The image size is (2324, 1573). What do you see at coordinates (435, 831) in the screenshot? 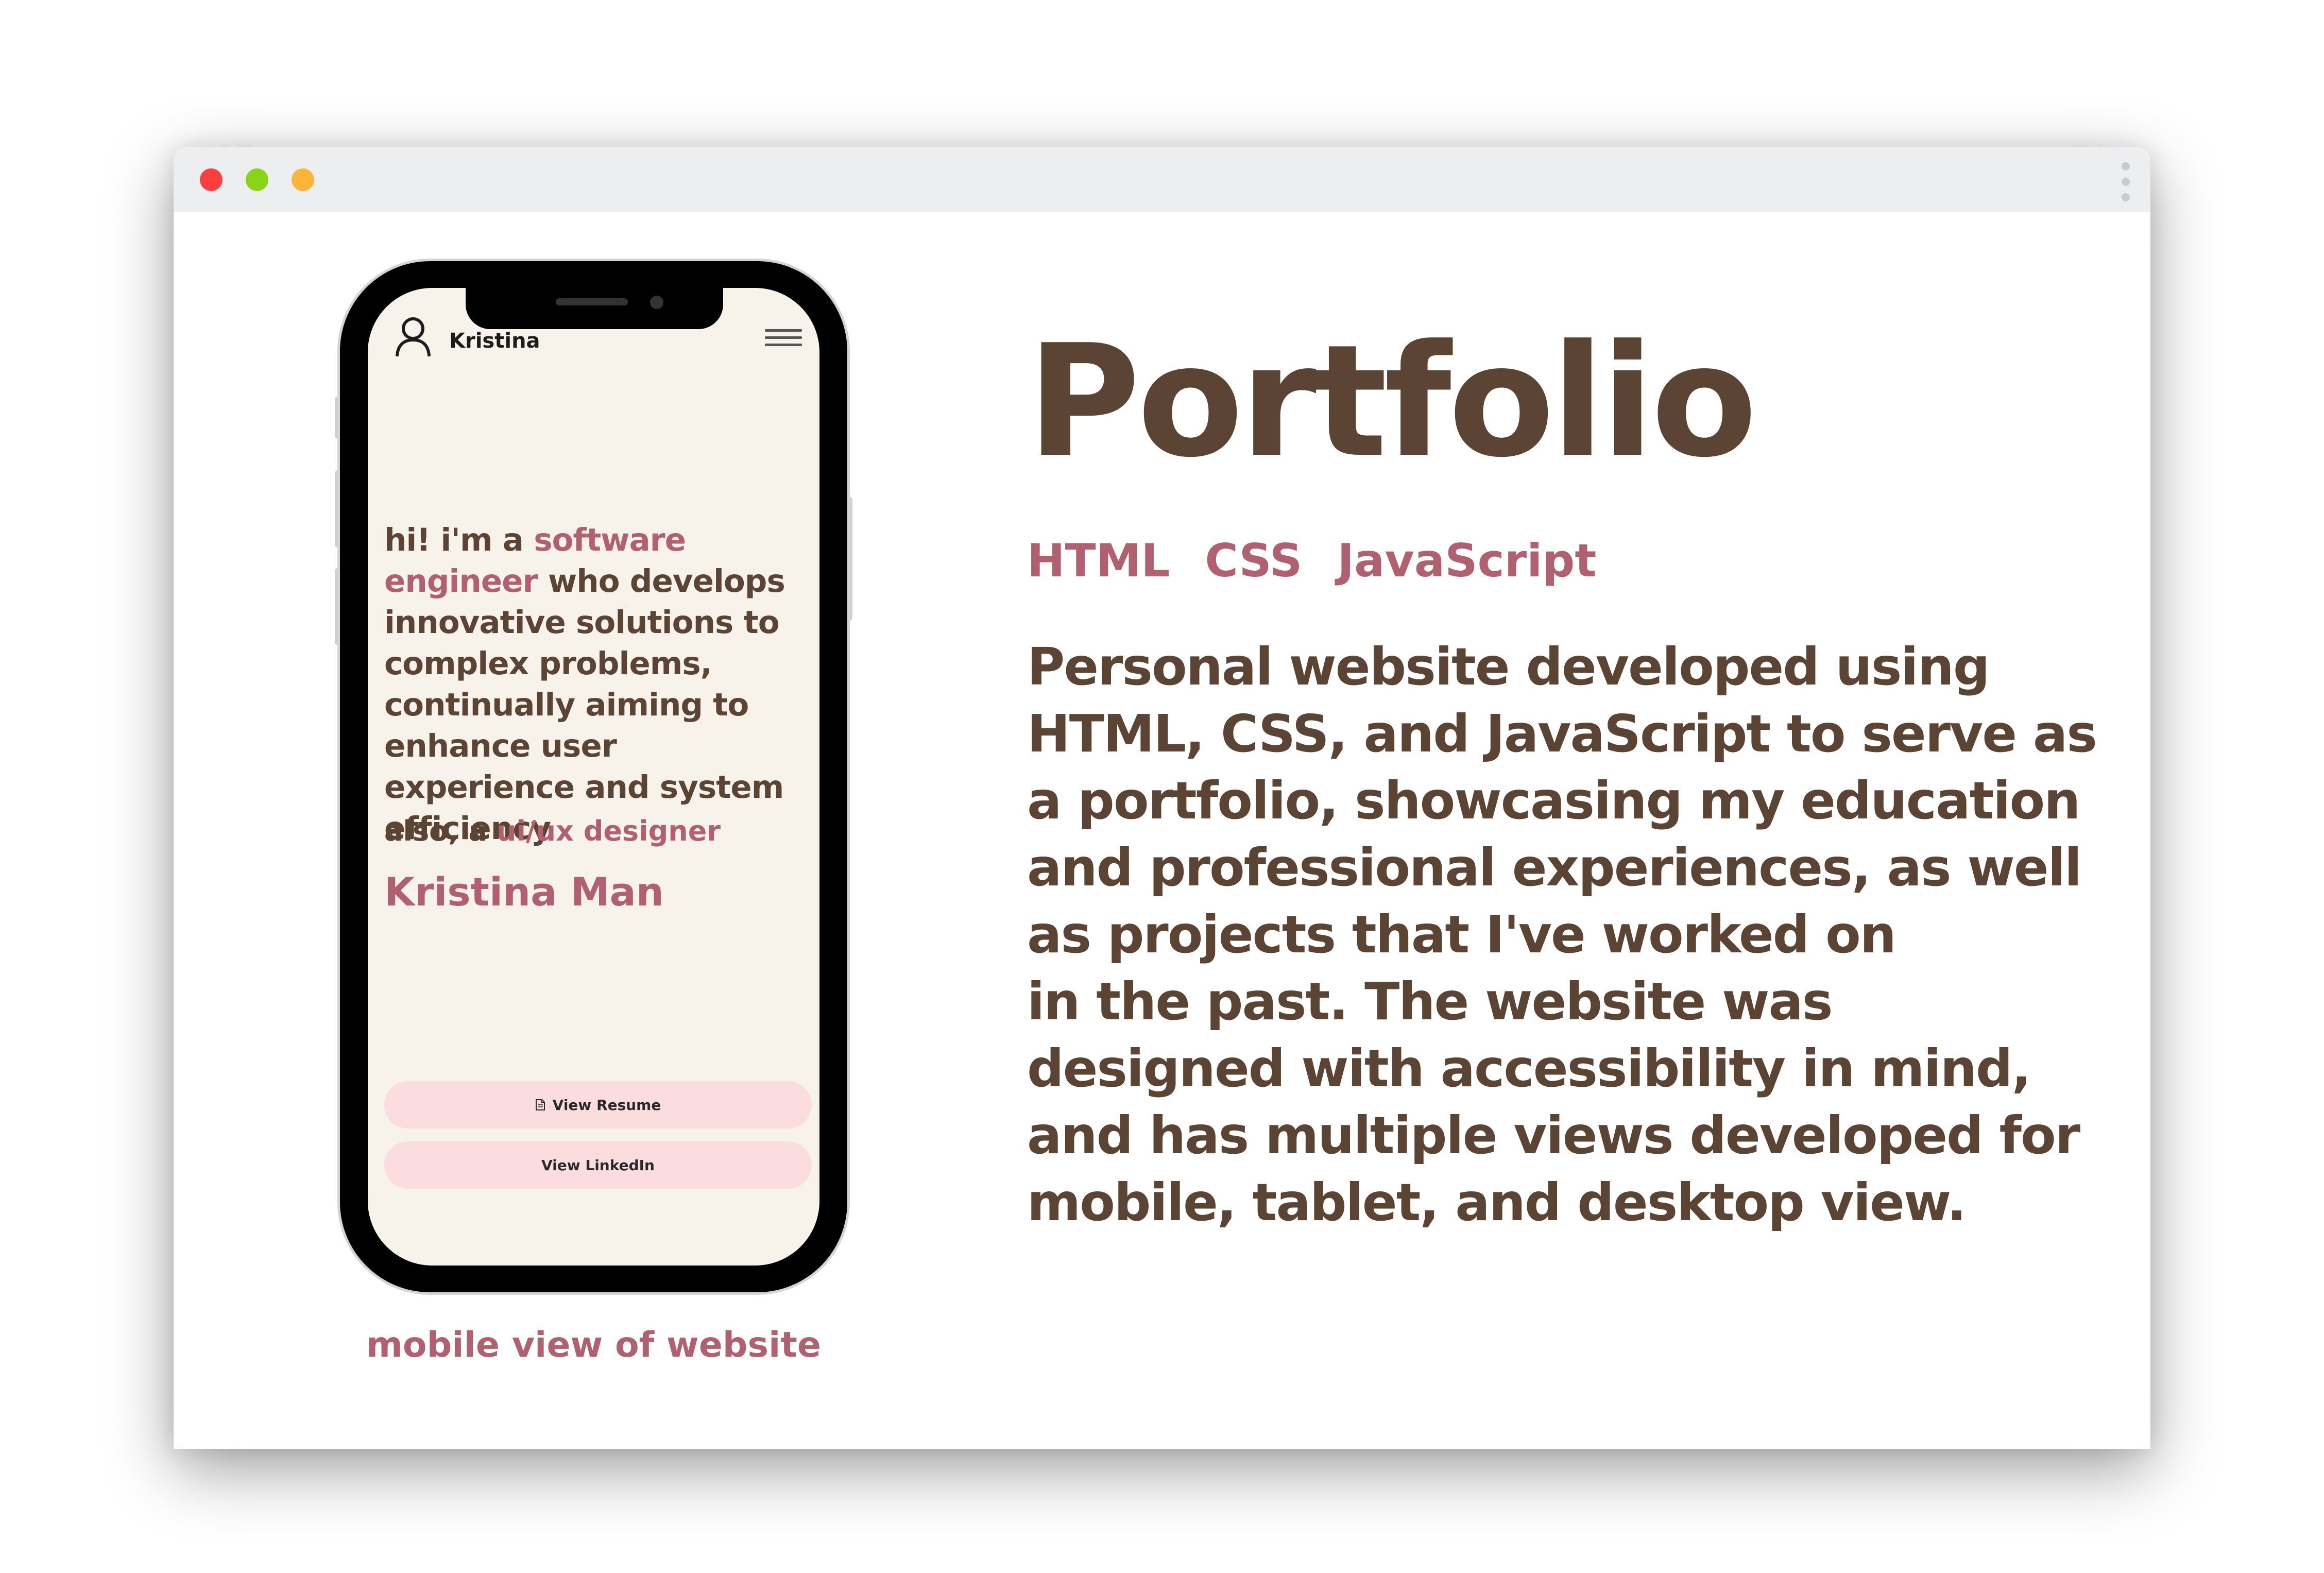
I see `also-label: also, a` at bounding box center [435, 831].